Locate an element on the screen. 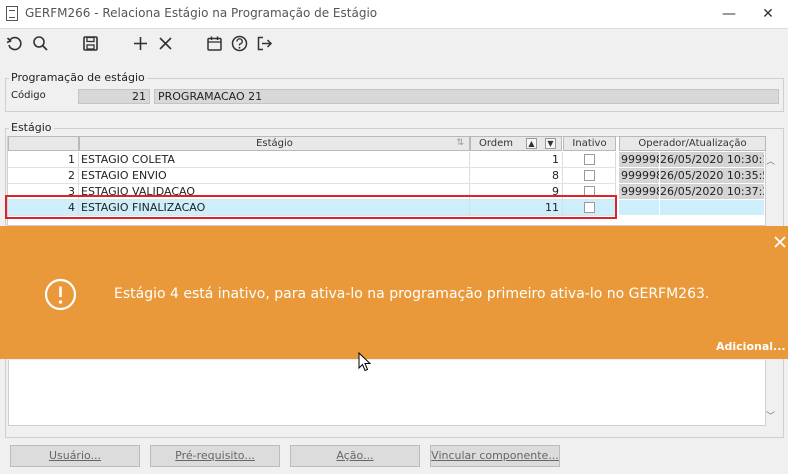  codigo-field: 21 is located at coordinates (114, 96).